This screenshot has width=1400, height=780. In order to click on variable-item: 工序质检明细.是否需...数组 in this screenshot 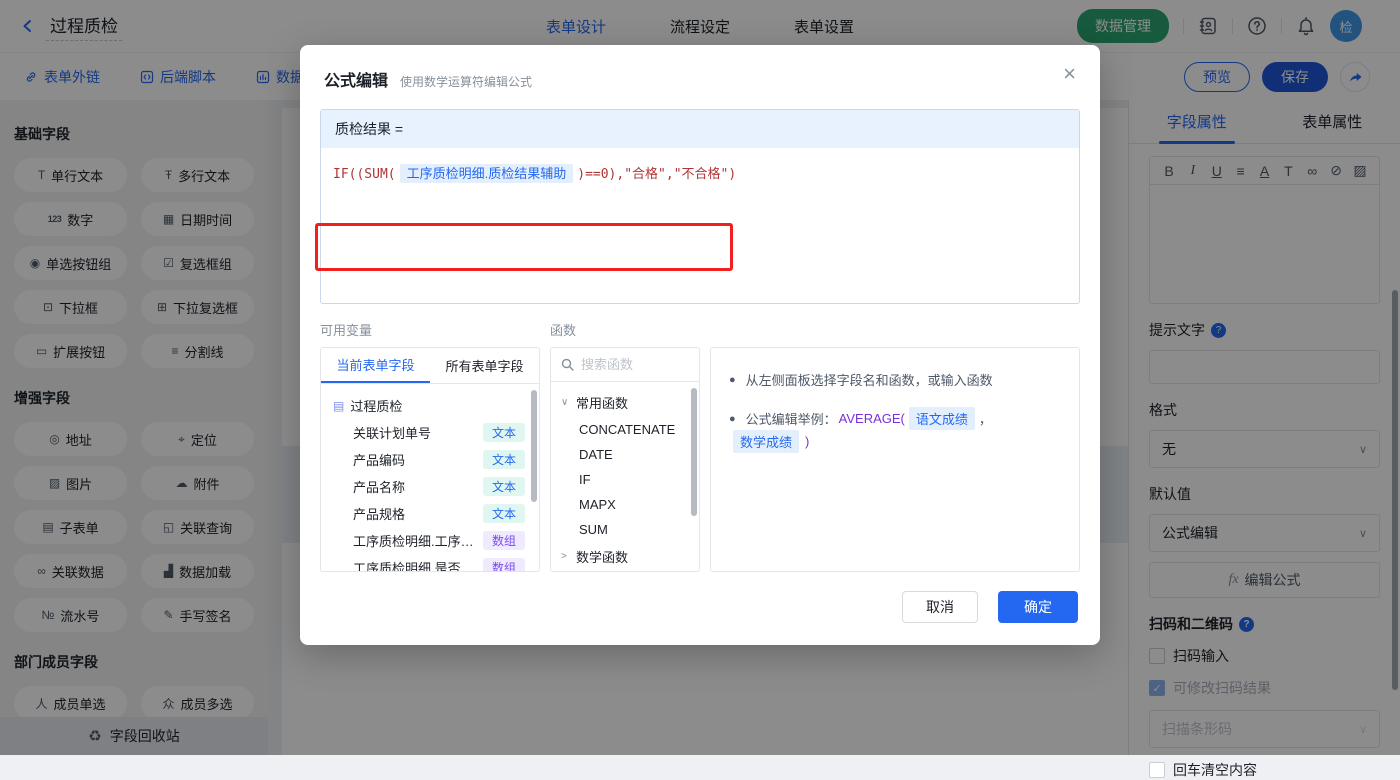, I will do `click(430, 563)`.